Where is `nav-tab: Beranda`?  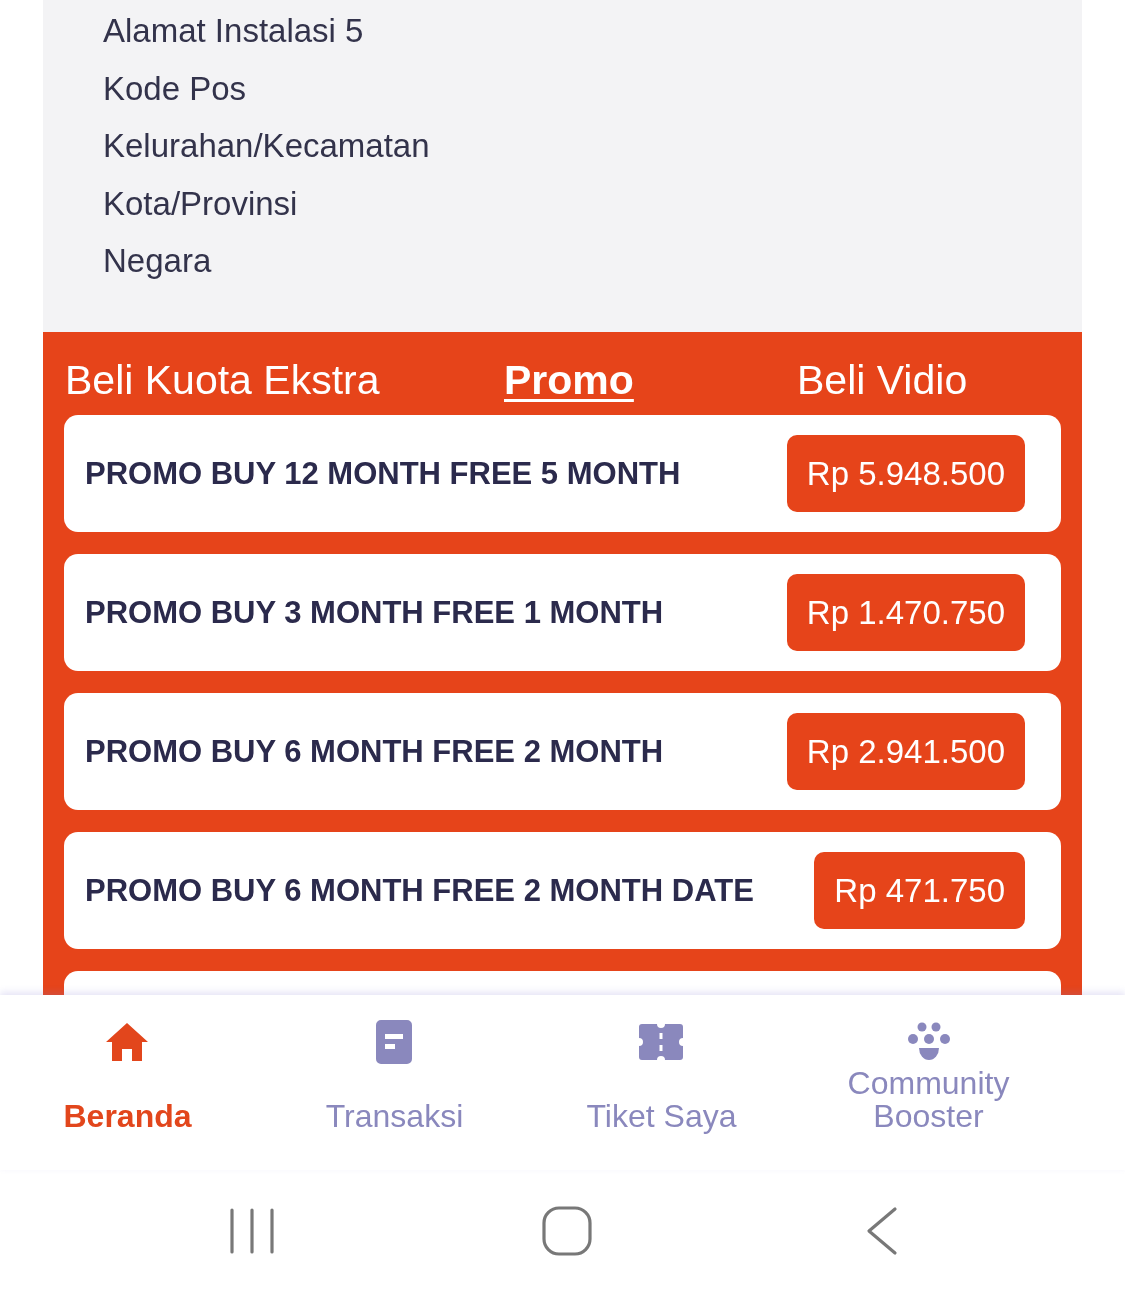 nav-tab: Beranda is located at coordinates (127, 1082).